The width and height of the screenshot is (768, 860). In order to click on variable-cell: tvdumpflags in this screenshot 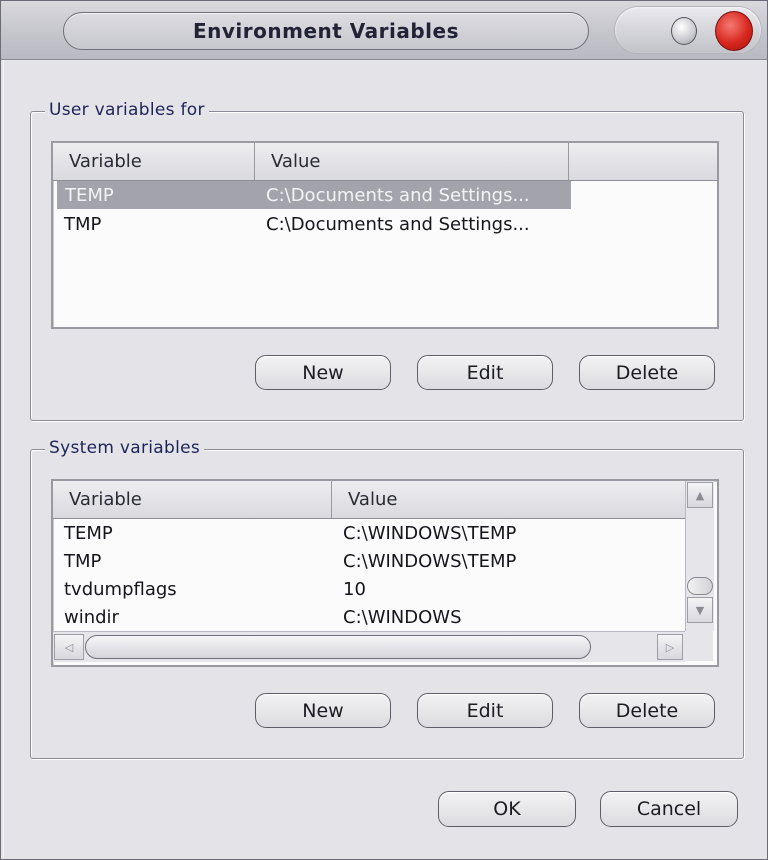, I will do `click(120, 589)`.